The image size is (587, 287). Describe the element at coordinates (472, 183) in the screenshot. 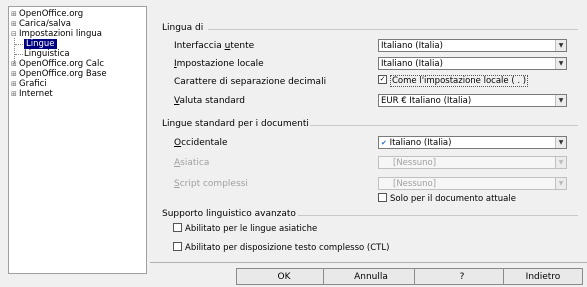

I see `script-complessi-select: [Nessuno] ▼` at that location.